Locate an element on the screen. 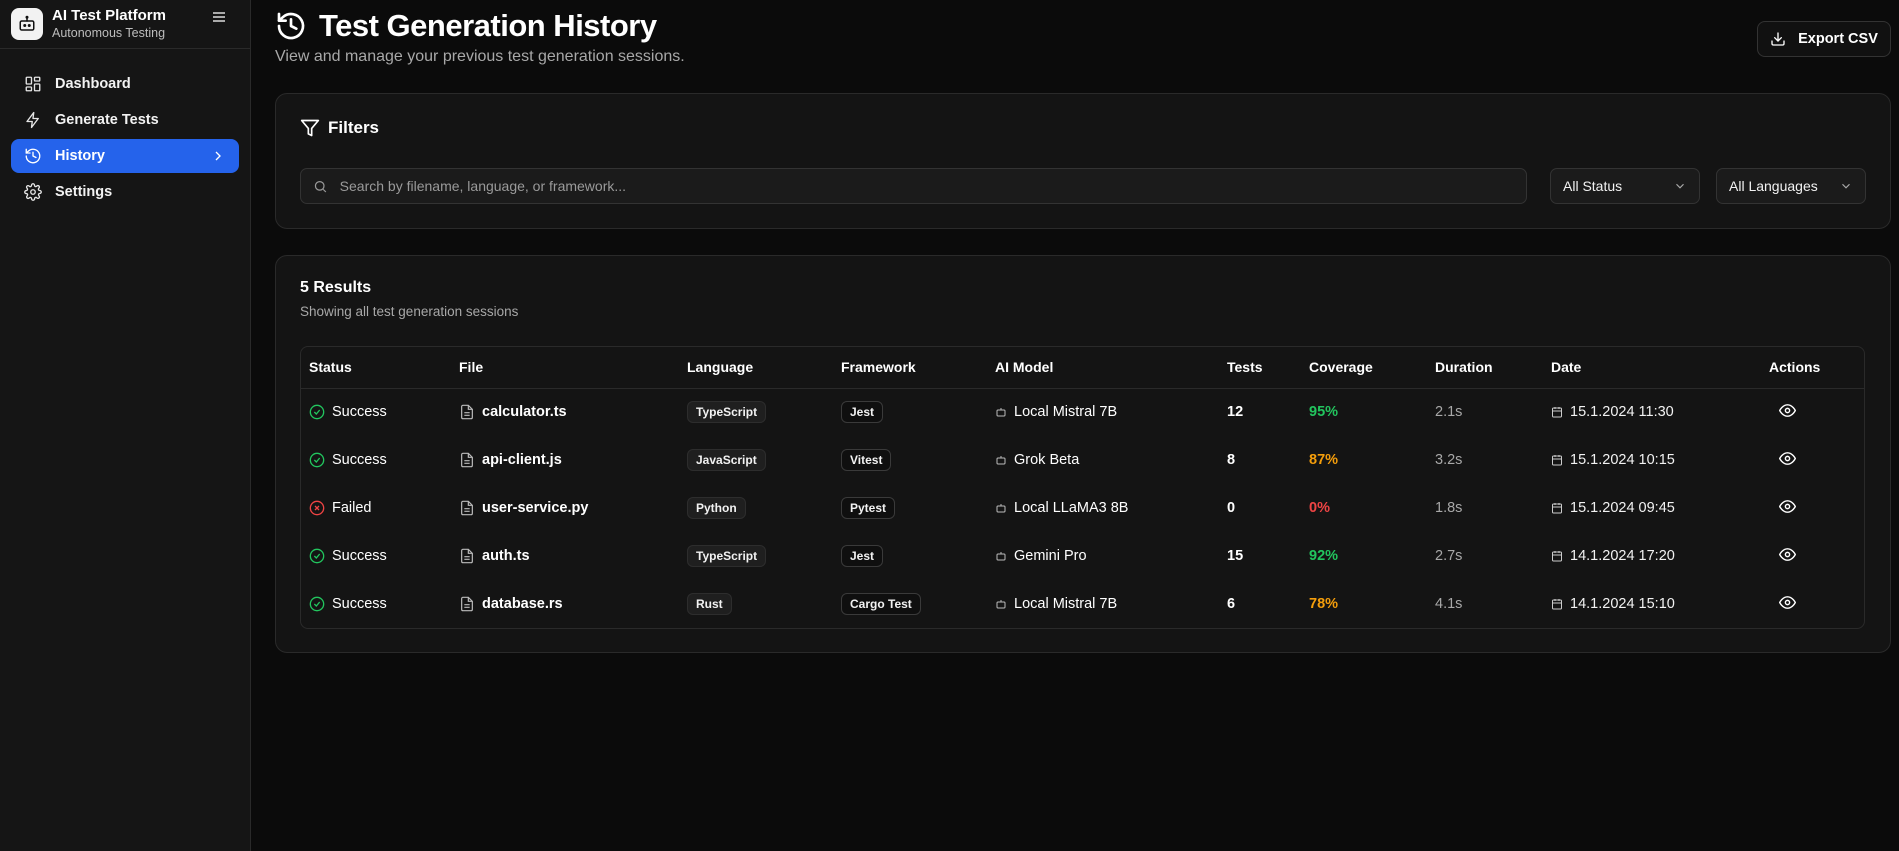 Image resolution: width=1899 pixels, height=851 pixels. sidebar-item-dashboard: Dashboard is located at coordinates (125, 84).